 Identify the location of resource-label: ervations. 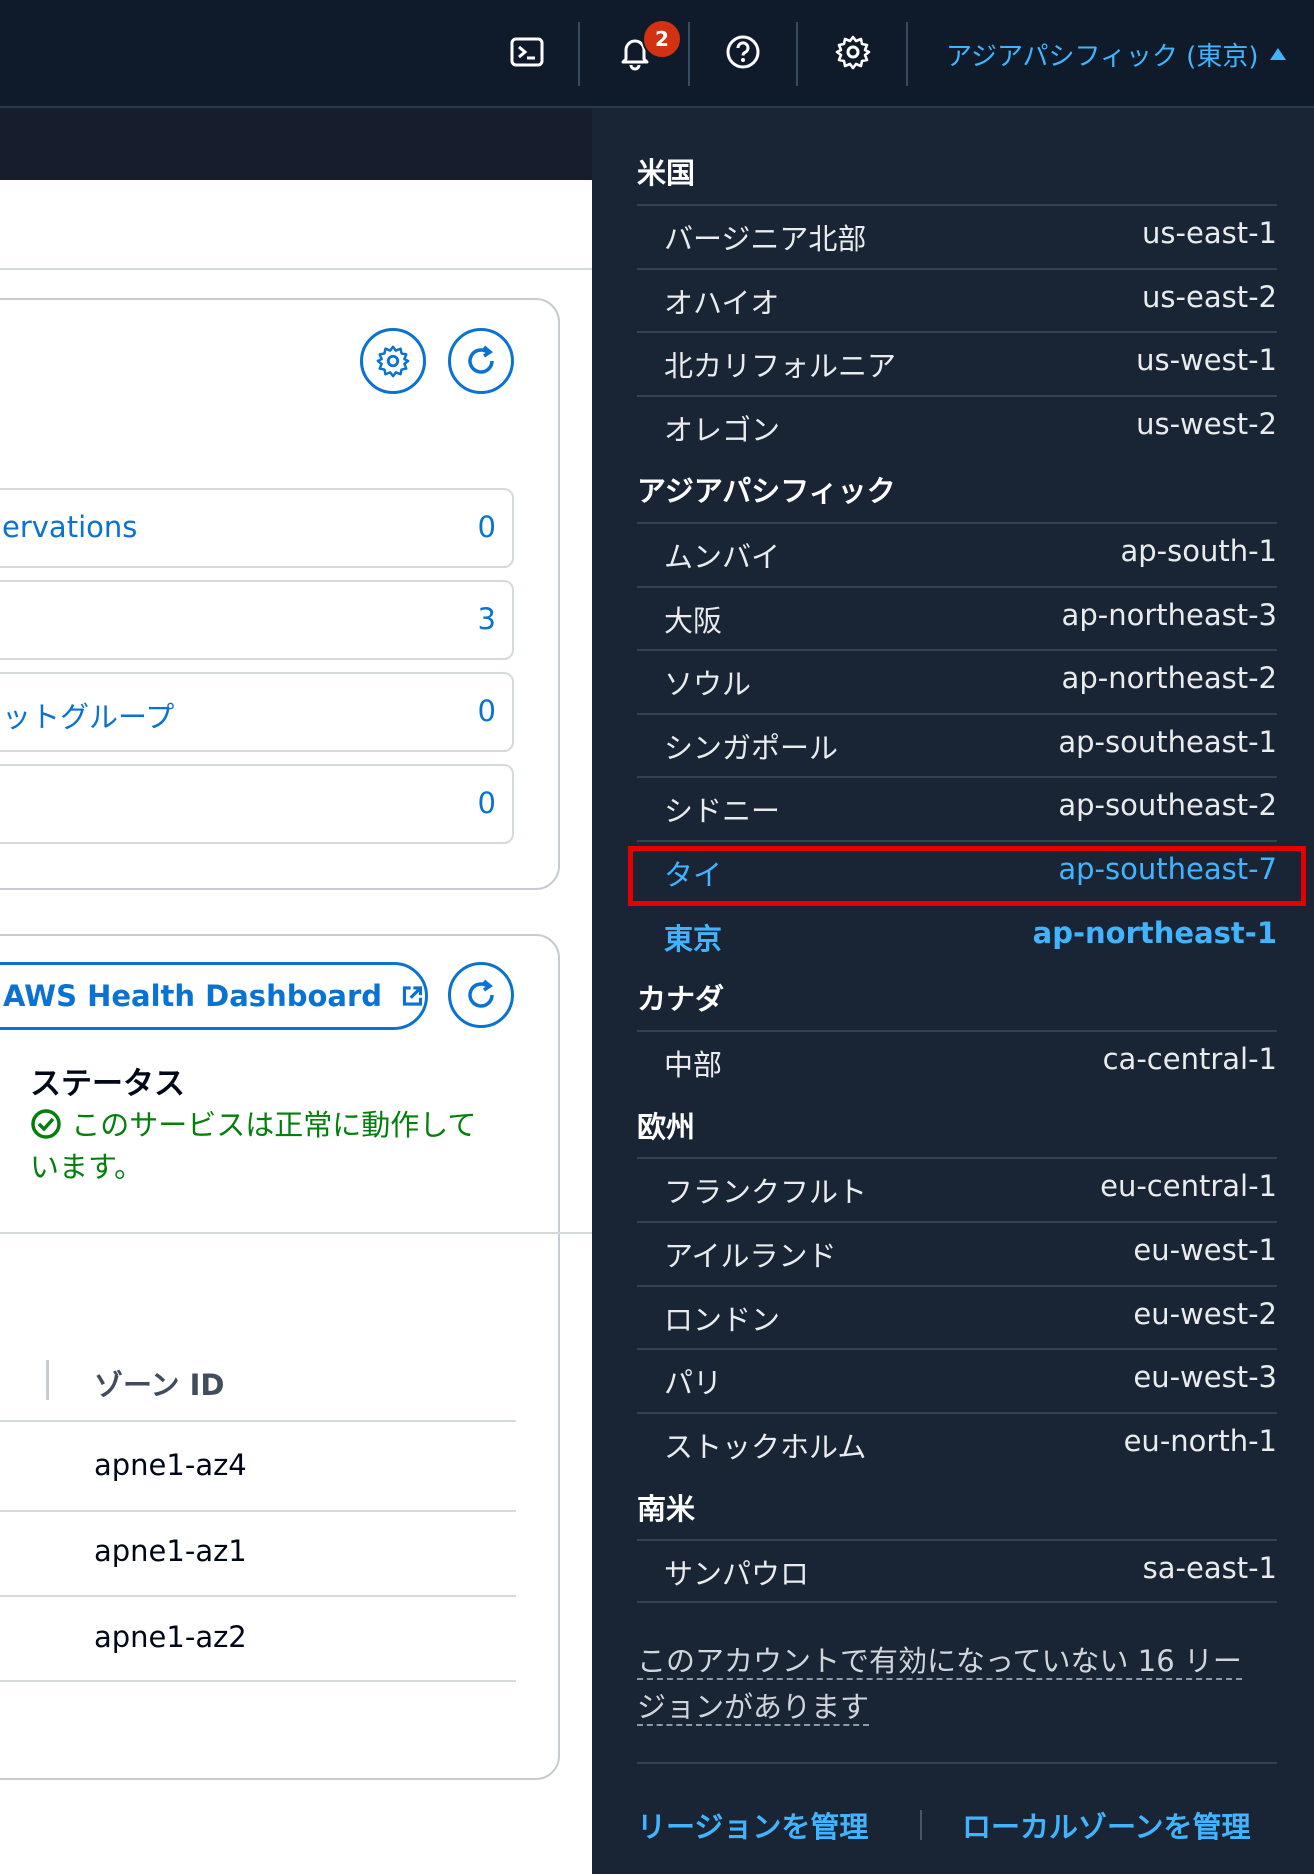
(69, 527).